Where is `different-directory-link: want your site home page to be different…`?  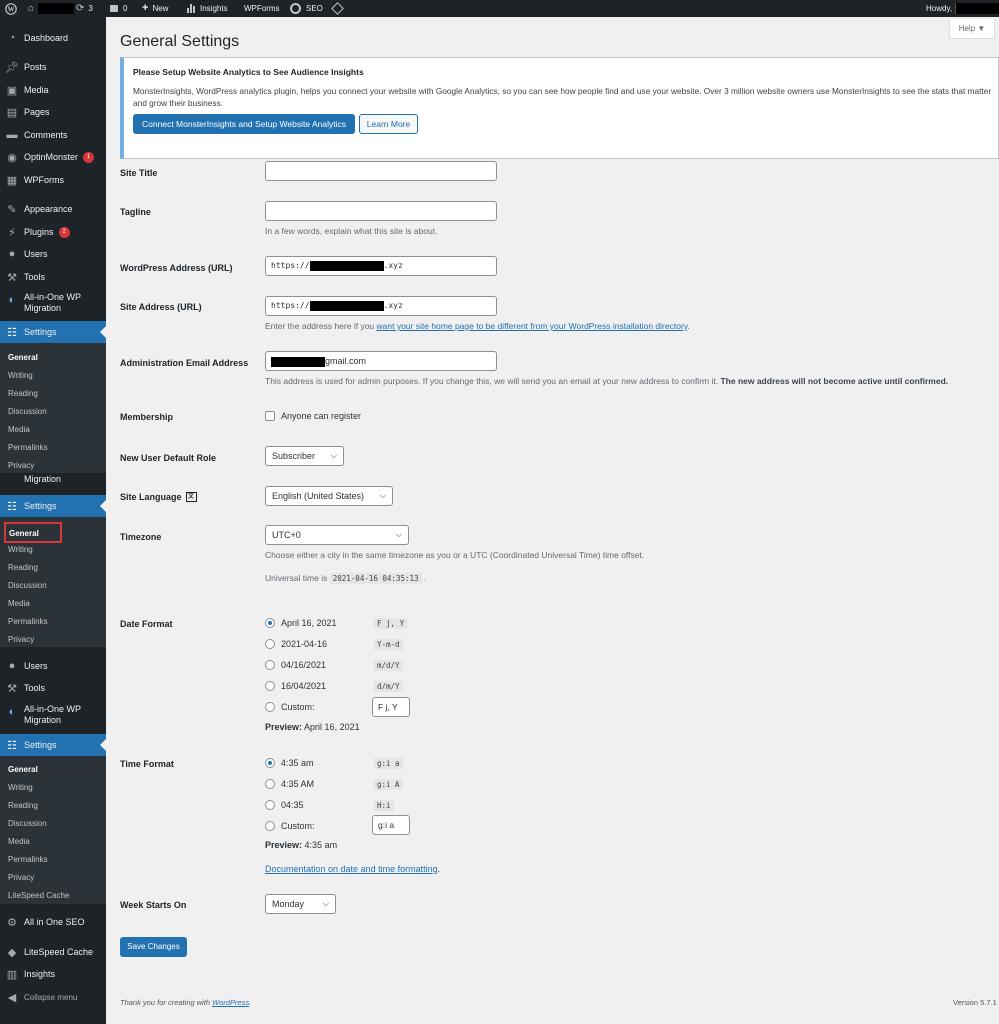
different-directory-link: want your site home page to be different… is located at coordinates (532, 326).